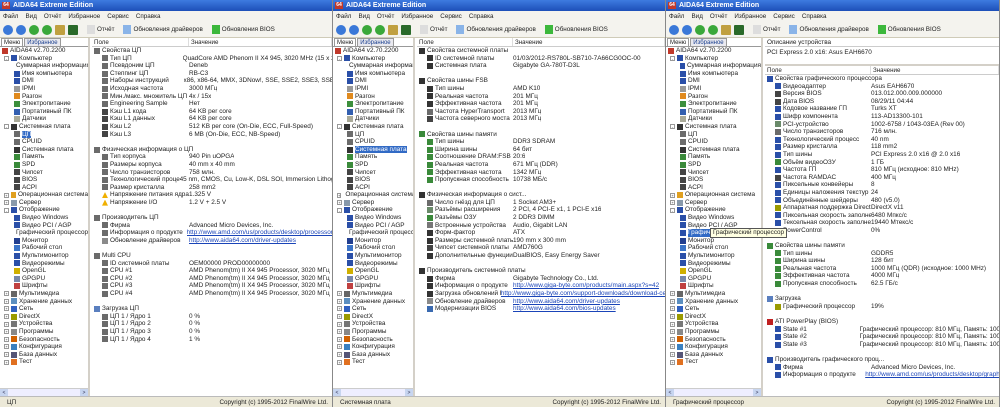 This screenshot has width=1000, height=407. What do you see at coordinates (882, 368) in the screenshot?
I see `table-row: Фирма Advanced Micro Devices, Inc.` at bounding box center [882, 368].